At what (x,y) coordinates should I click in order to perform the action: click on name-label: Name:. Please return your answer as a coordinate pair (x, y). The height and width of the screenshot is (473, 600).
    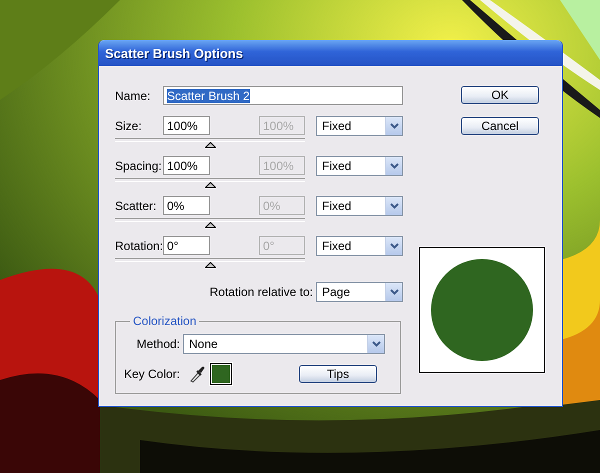
    Looking at the image, I should click on (133, 95).